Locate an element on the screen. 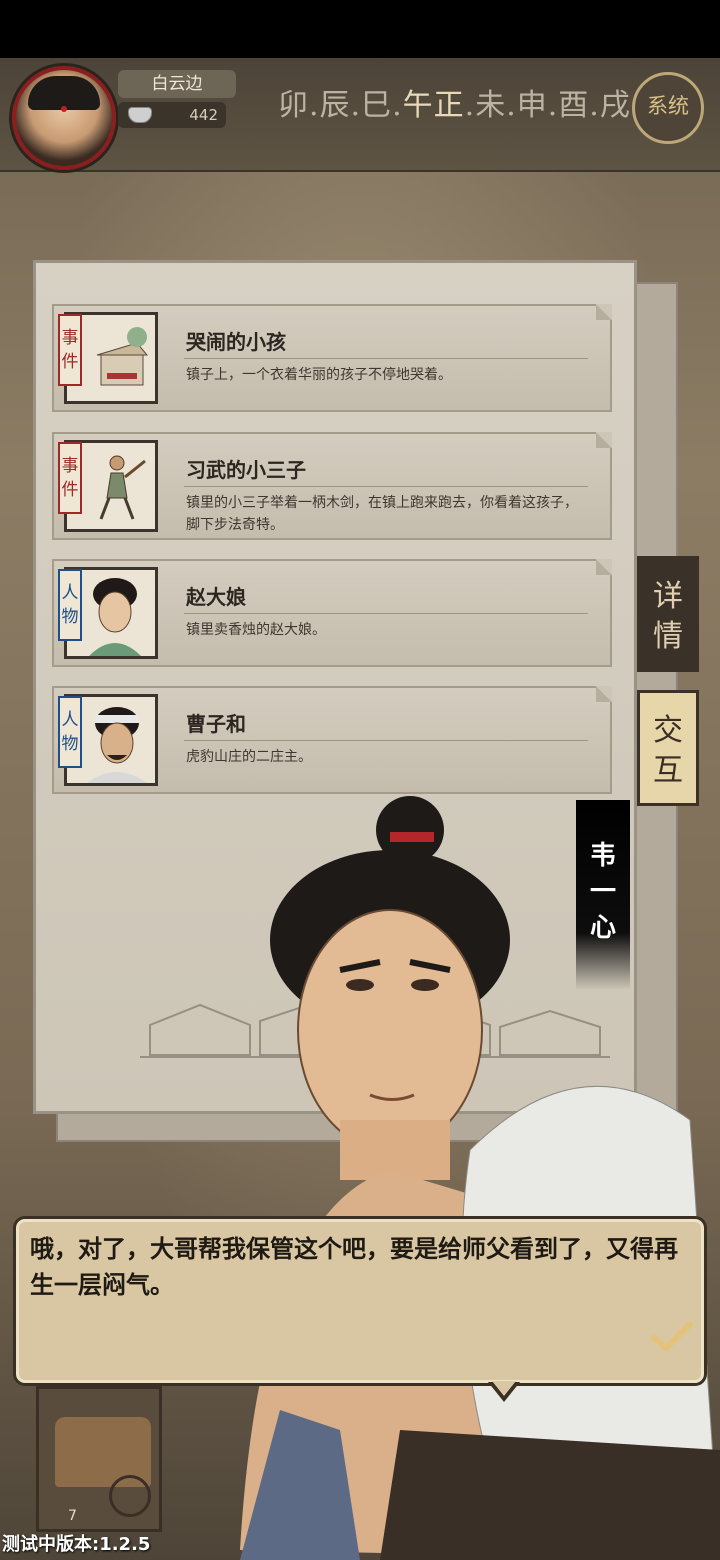 The width and height of the screenshot is (720, 1560). time-slot: 巳 is located at coordinates (377, 105).